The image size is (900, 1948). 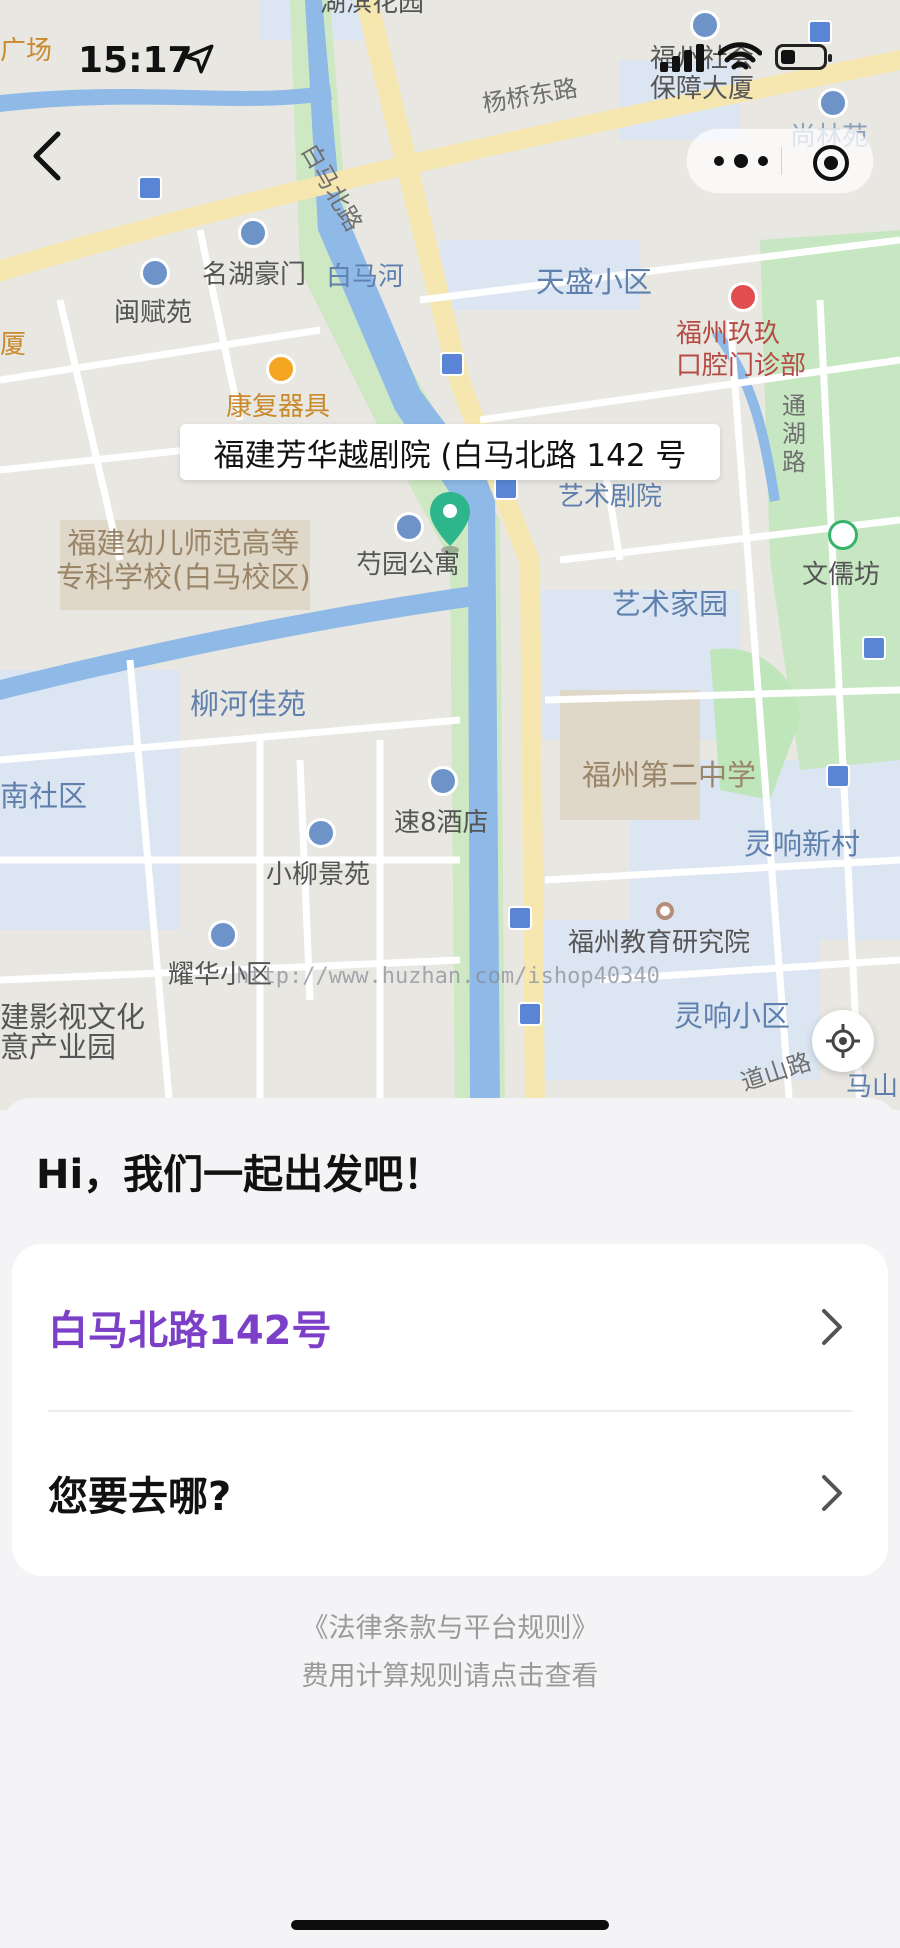 I want to click on map-label: 康复器具, so click(x=278, y=407).